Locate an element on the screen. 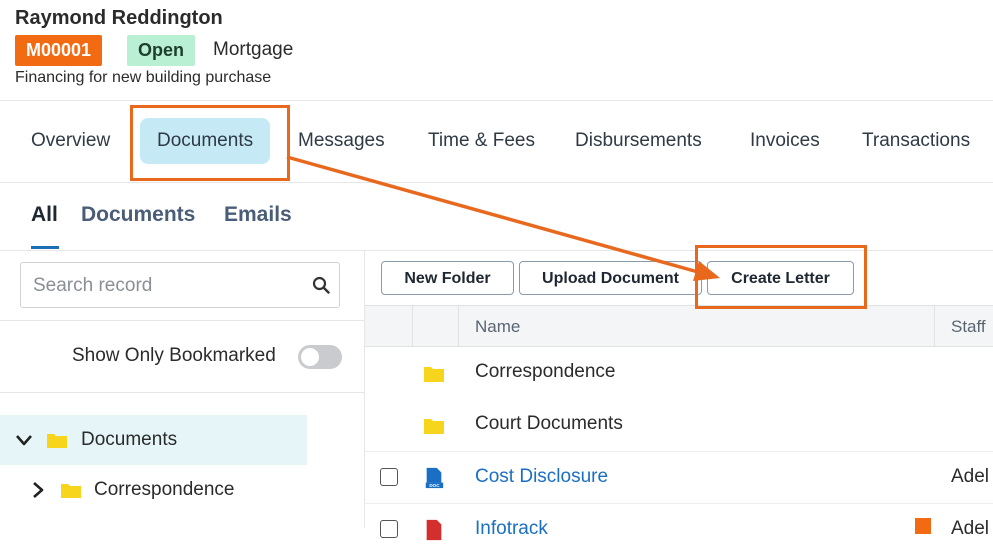  tab-messages: Messages is located at coordinates (341, 141).